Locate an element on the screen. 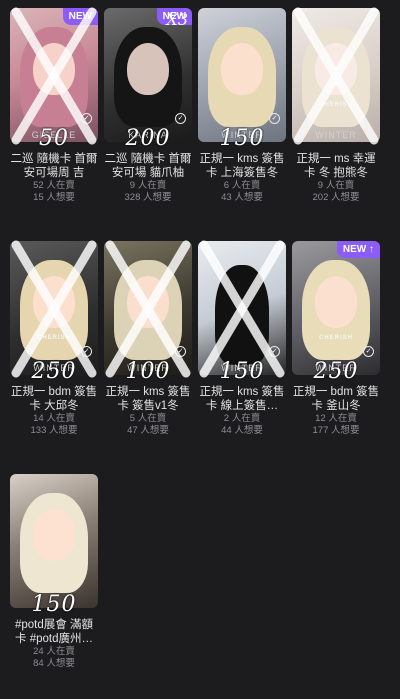 The image size is (400, 699). selling-count: 14 人在賣 is located at coordinates (54, 418).